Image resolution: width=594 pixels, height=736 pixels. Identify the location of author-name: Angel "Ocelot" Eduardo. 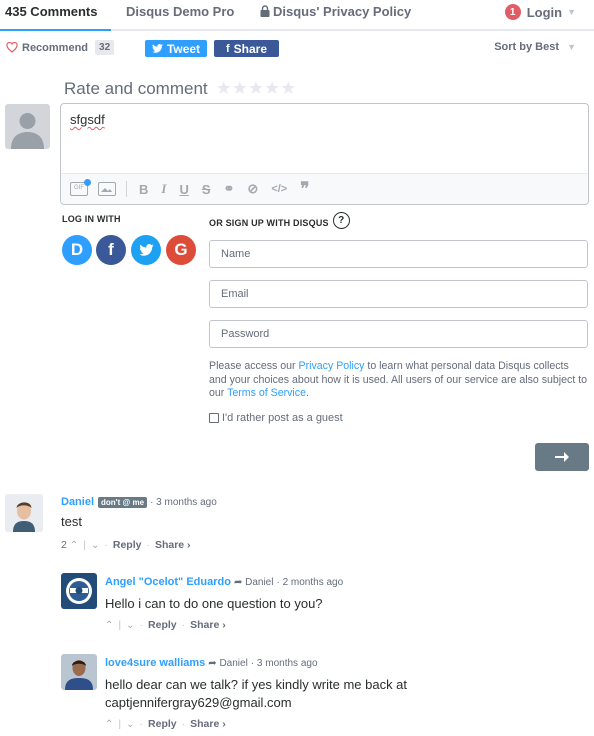
(168, 582).